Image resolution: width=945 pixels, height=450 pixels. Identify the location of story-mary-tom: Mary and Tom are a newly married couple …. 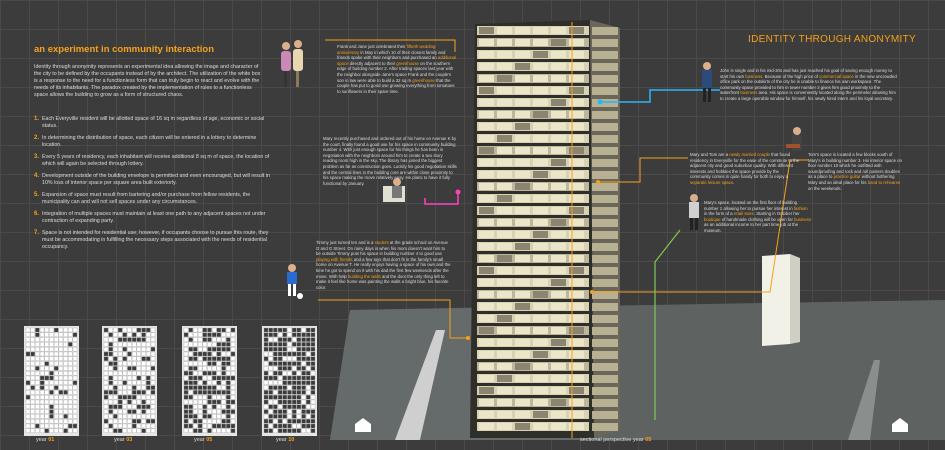
(745, 168).